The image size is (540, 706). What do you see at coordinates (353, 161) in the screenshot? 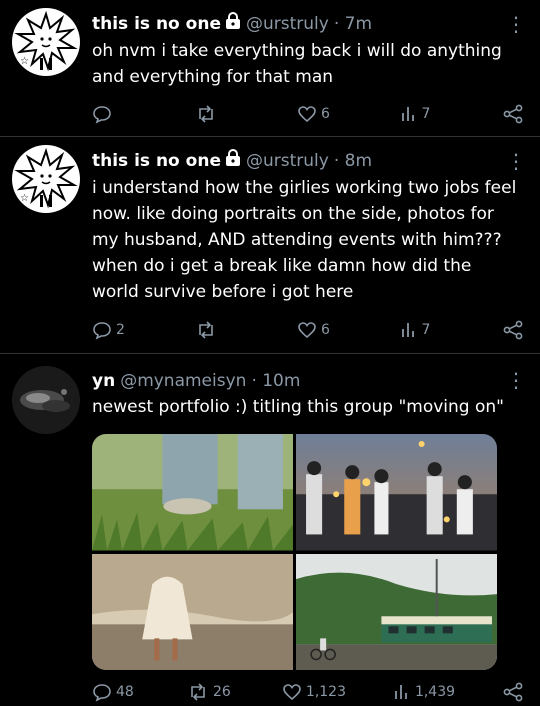
I see `timestamp: · 8m` at bounding box center [353, 161].